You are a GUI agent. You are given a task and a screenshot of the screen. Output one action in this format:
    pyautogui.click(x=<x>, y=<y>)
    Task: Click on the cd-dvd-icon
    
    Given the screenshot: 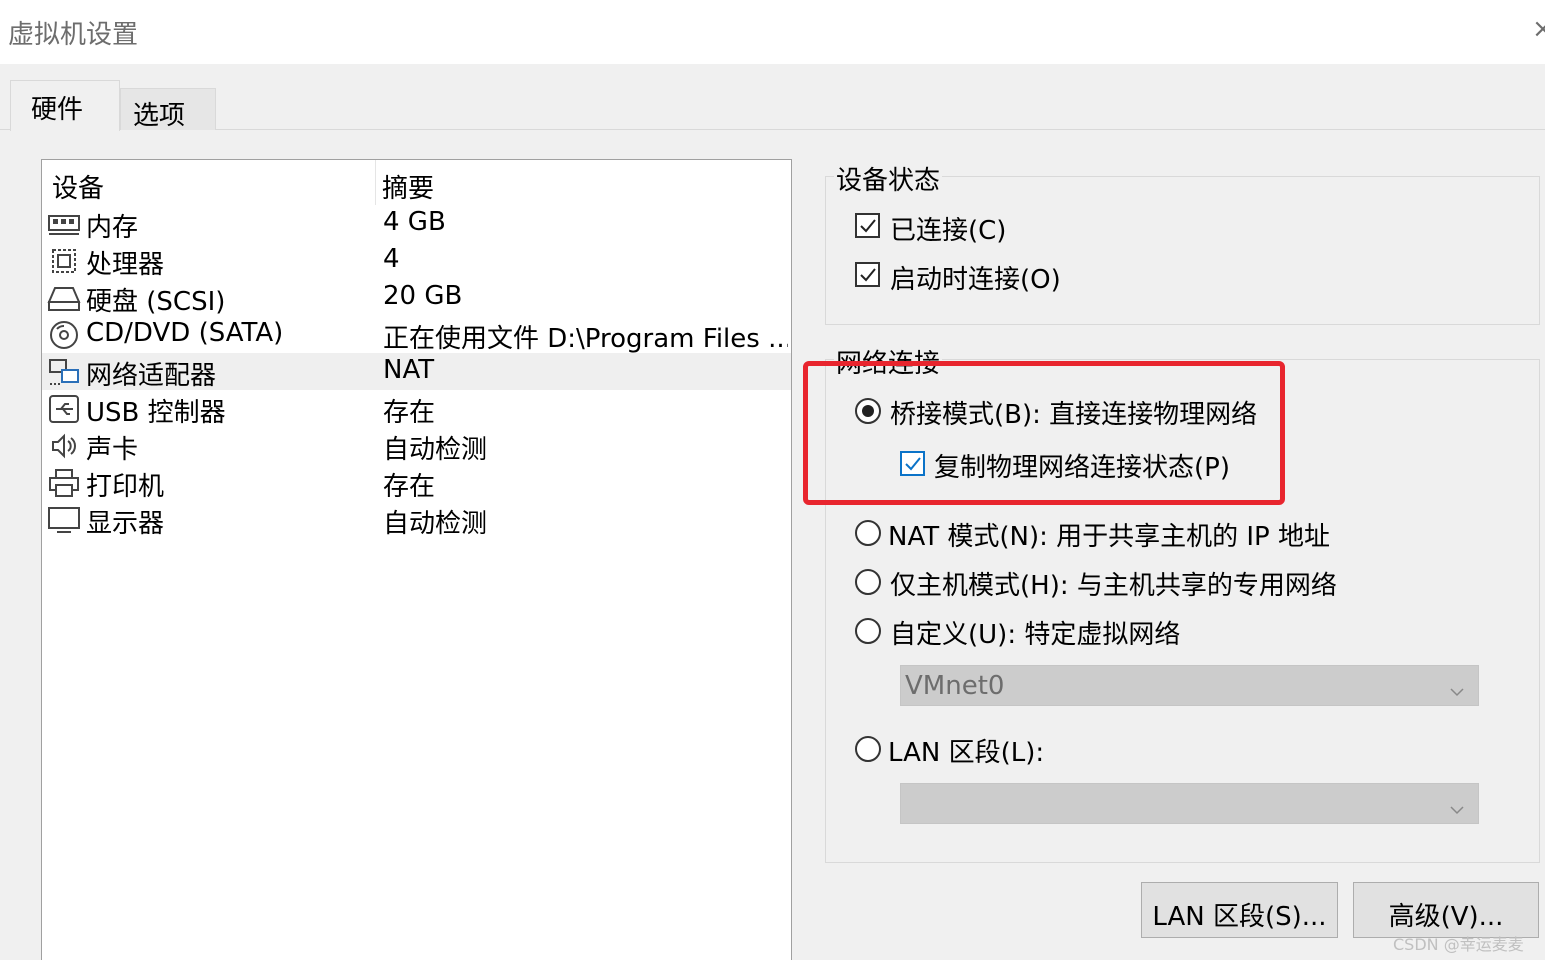 What is the action you would take?
    pyautogui.click(x=64, y=335)
    